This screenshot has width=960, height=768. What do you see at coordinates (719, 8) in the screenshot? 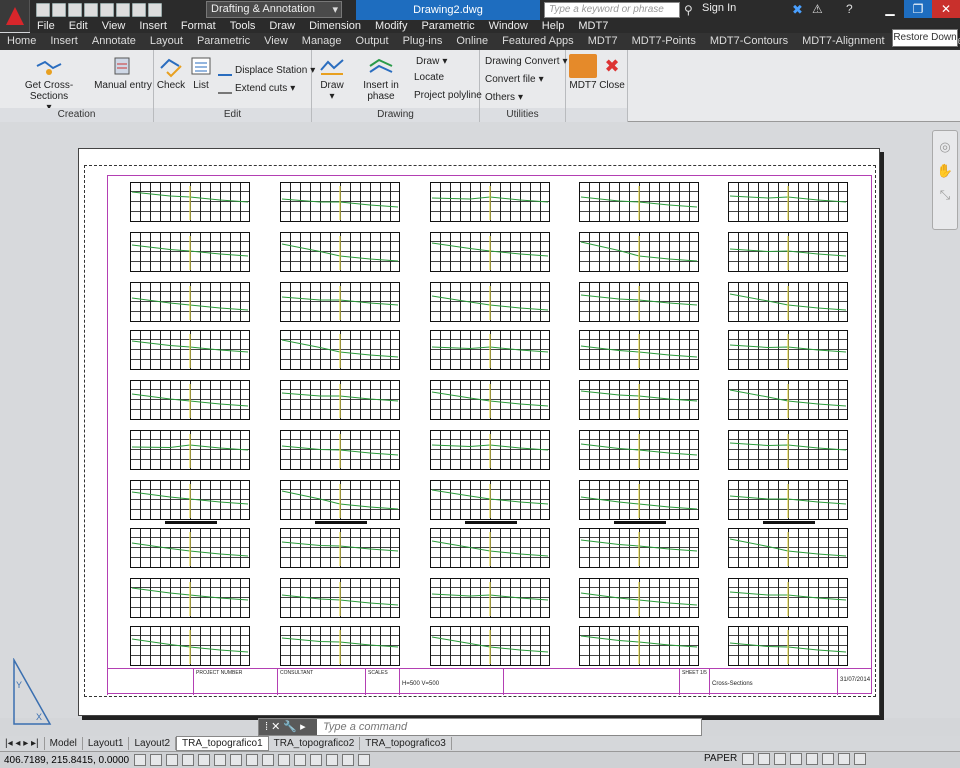
I see `sign-in-button: Sign In` at bounding box center [719, 8].